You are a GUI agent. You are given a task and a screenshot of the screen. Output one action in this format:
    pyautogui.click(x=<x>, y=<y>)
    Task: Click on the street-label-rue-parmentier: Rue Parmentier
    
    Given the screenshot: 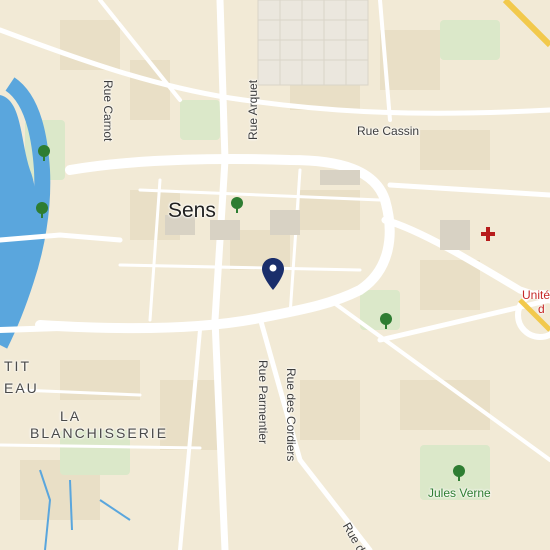 What is the action you would take?
    pyautogui.click(x=263, y=402)
    